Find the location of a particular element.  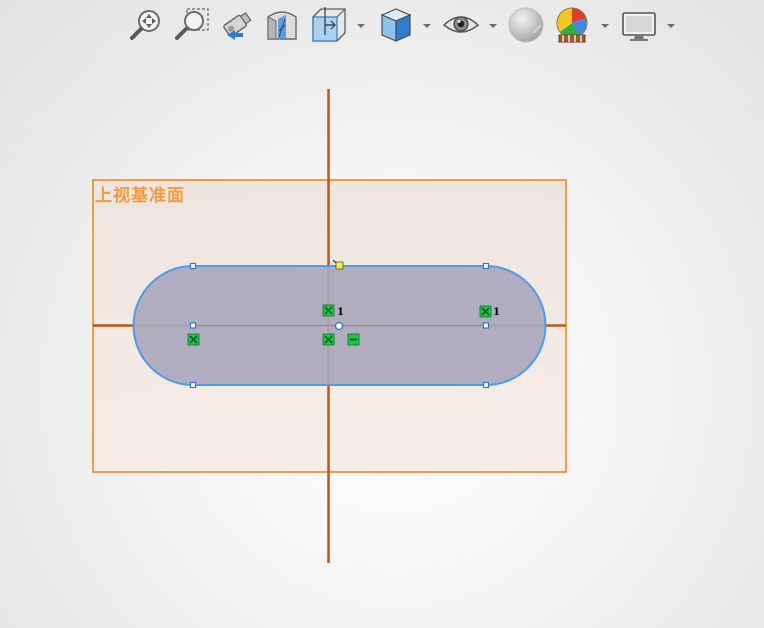

display-style-icon is located at coordinates (396, 25).